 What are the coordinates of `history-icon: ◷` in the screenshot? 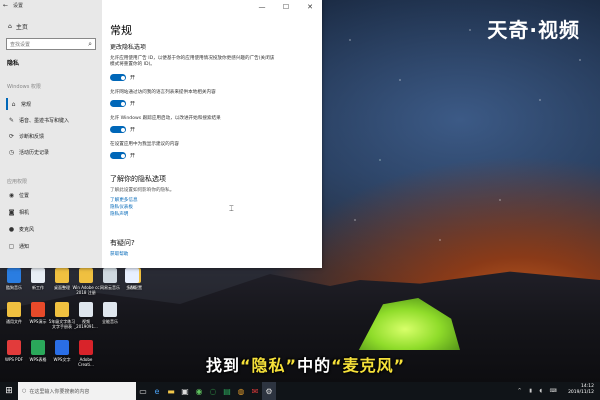 It's located at (11, 152).